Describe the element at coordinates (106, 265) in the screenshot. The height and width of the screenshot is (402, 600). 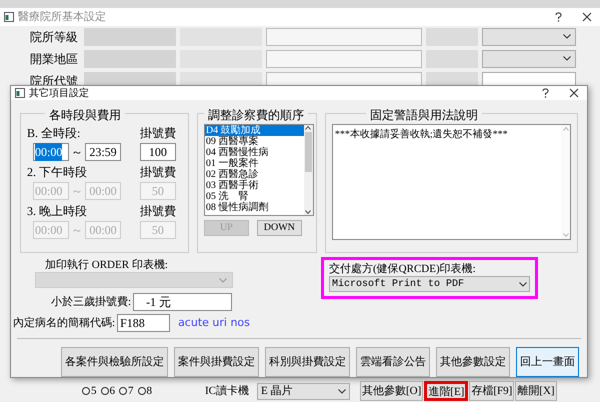
I see `printer-label: 加印執行 ORDER 印表機:` at that location.